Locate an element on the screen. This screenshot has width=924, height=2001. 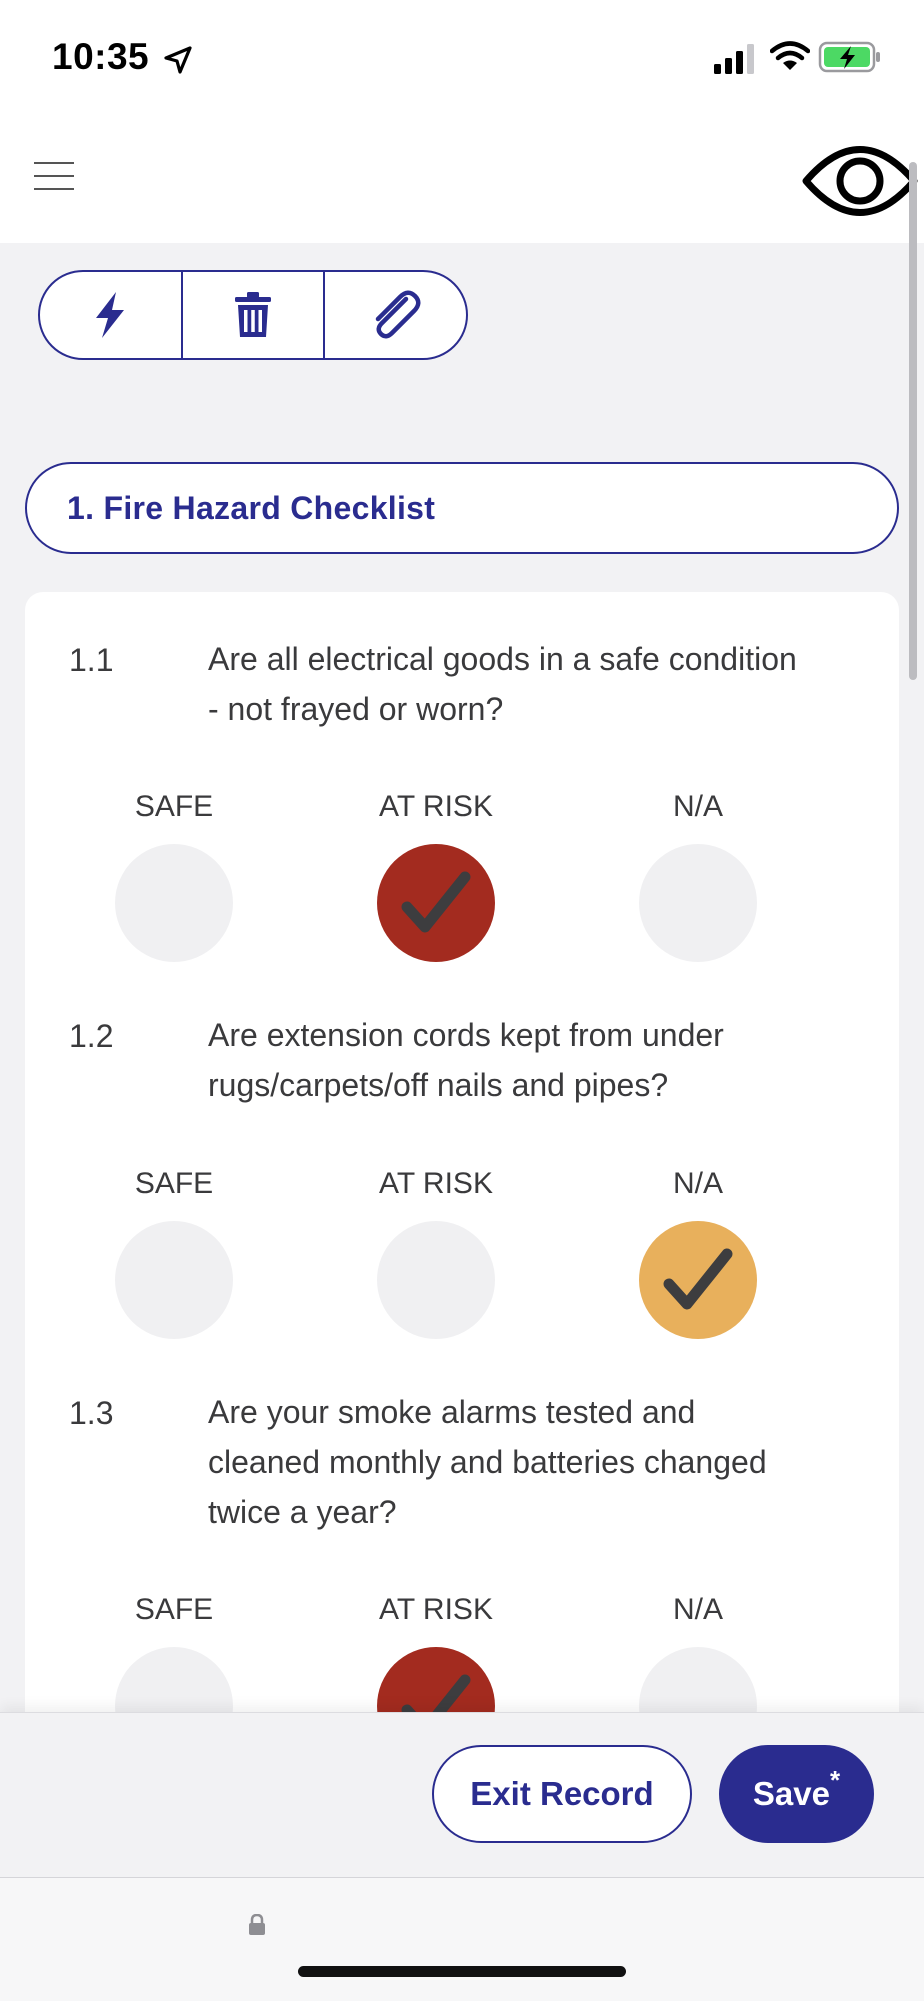
trash-icon is located at coordinates (253, 314).